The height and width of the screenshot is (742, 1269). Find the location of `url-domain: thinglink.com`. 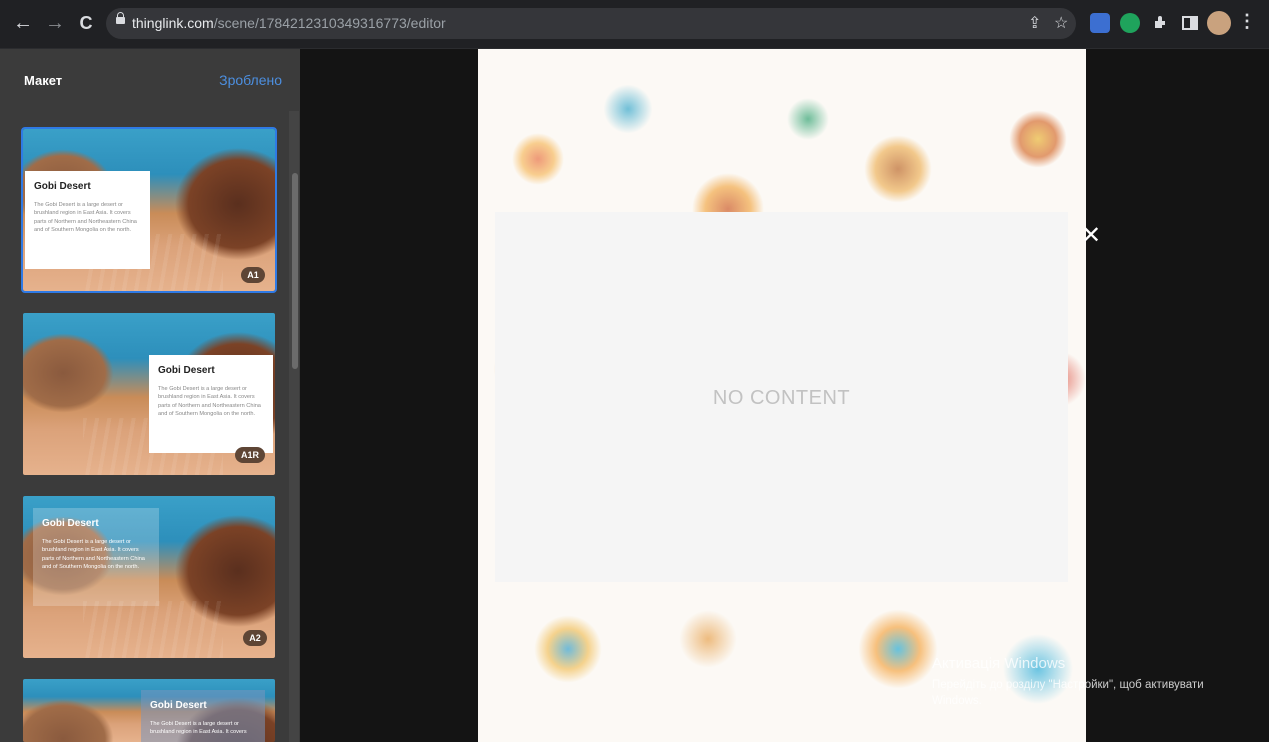

url-domain: thinglink.com is located at coordinates (173, 23).